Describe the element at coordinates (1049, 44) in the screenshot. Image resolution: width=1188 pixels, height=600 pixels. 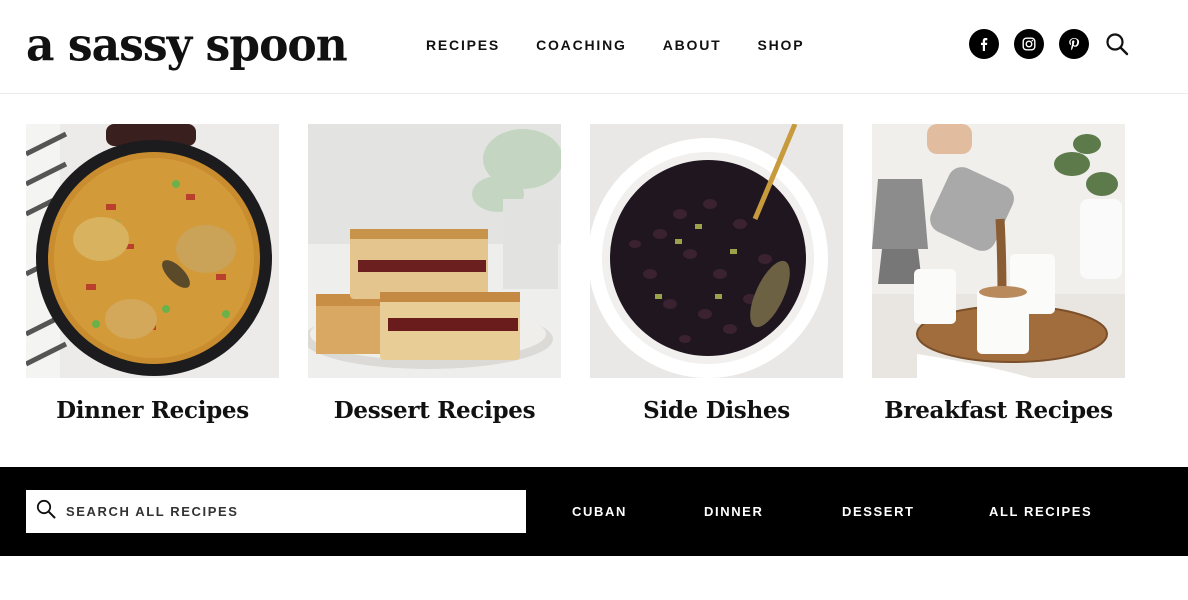
I see `social-links` at that location.